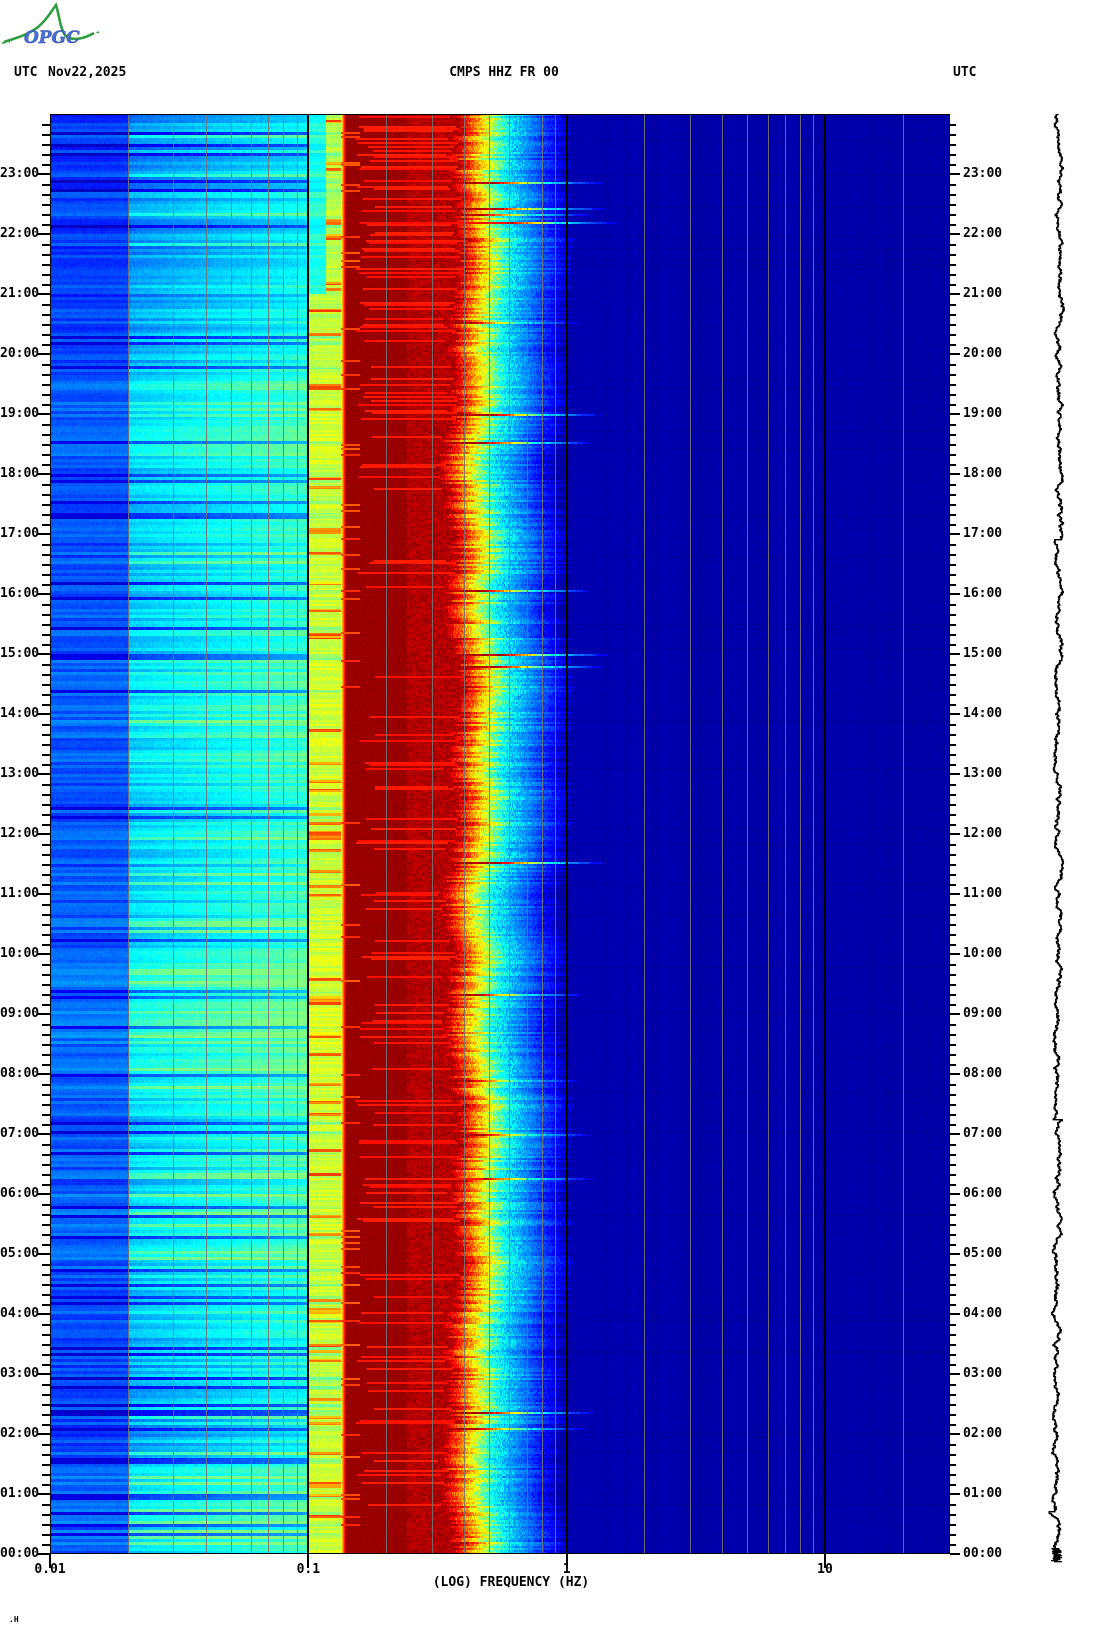  What do you see at coordinates (20, 893) in the screenshot?
I see `time-label-left: 11:00` at bounding box center [20, 893].